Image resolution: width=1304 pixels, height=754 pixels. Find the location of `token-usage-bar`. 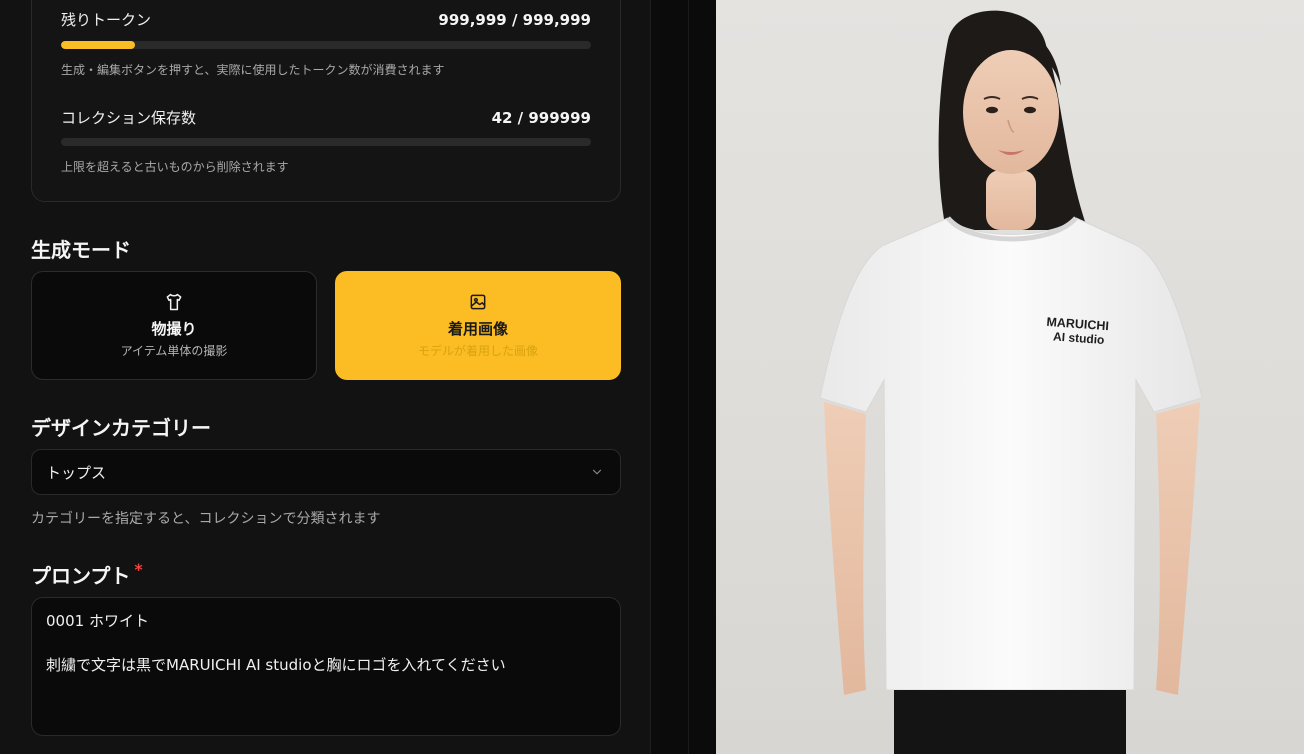

token-usage-bar is located at coordinates (326, 45).